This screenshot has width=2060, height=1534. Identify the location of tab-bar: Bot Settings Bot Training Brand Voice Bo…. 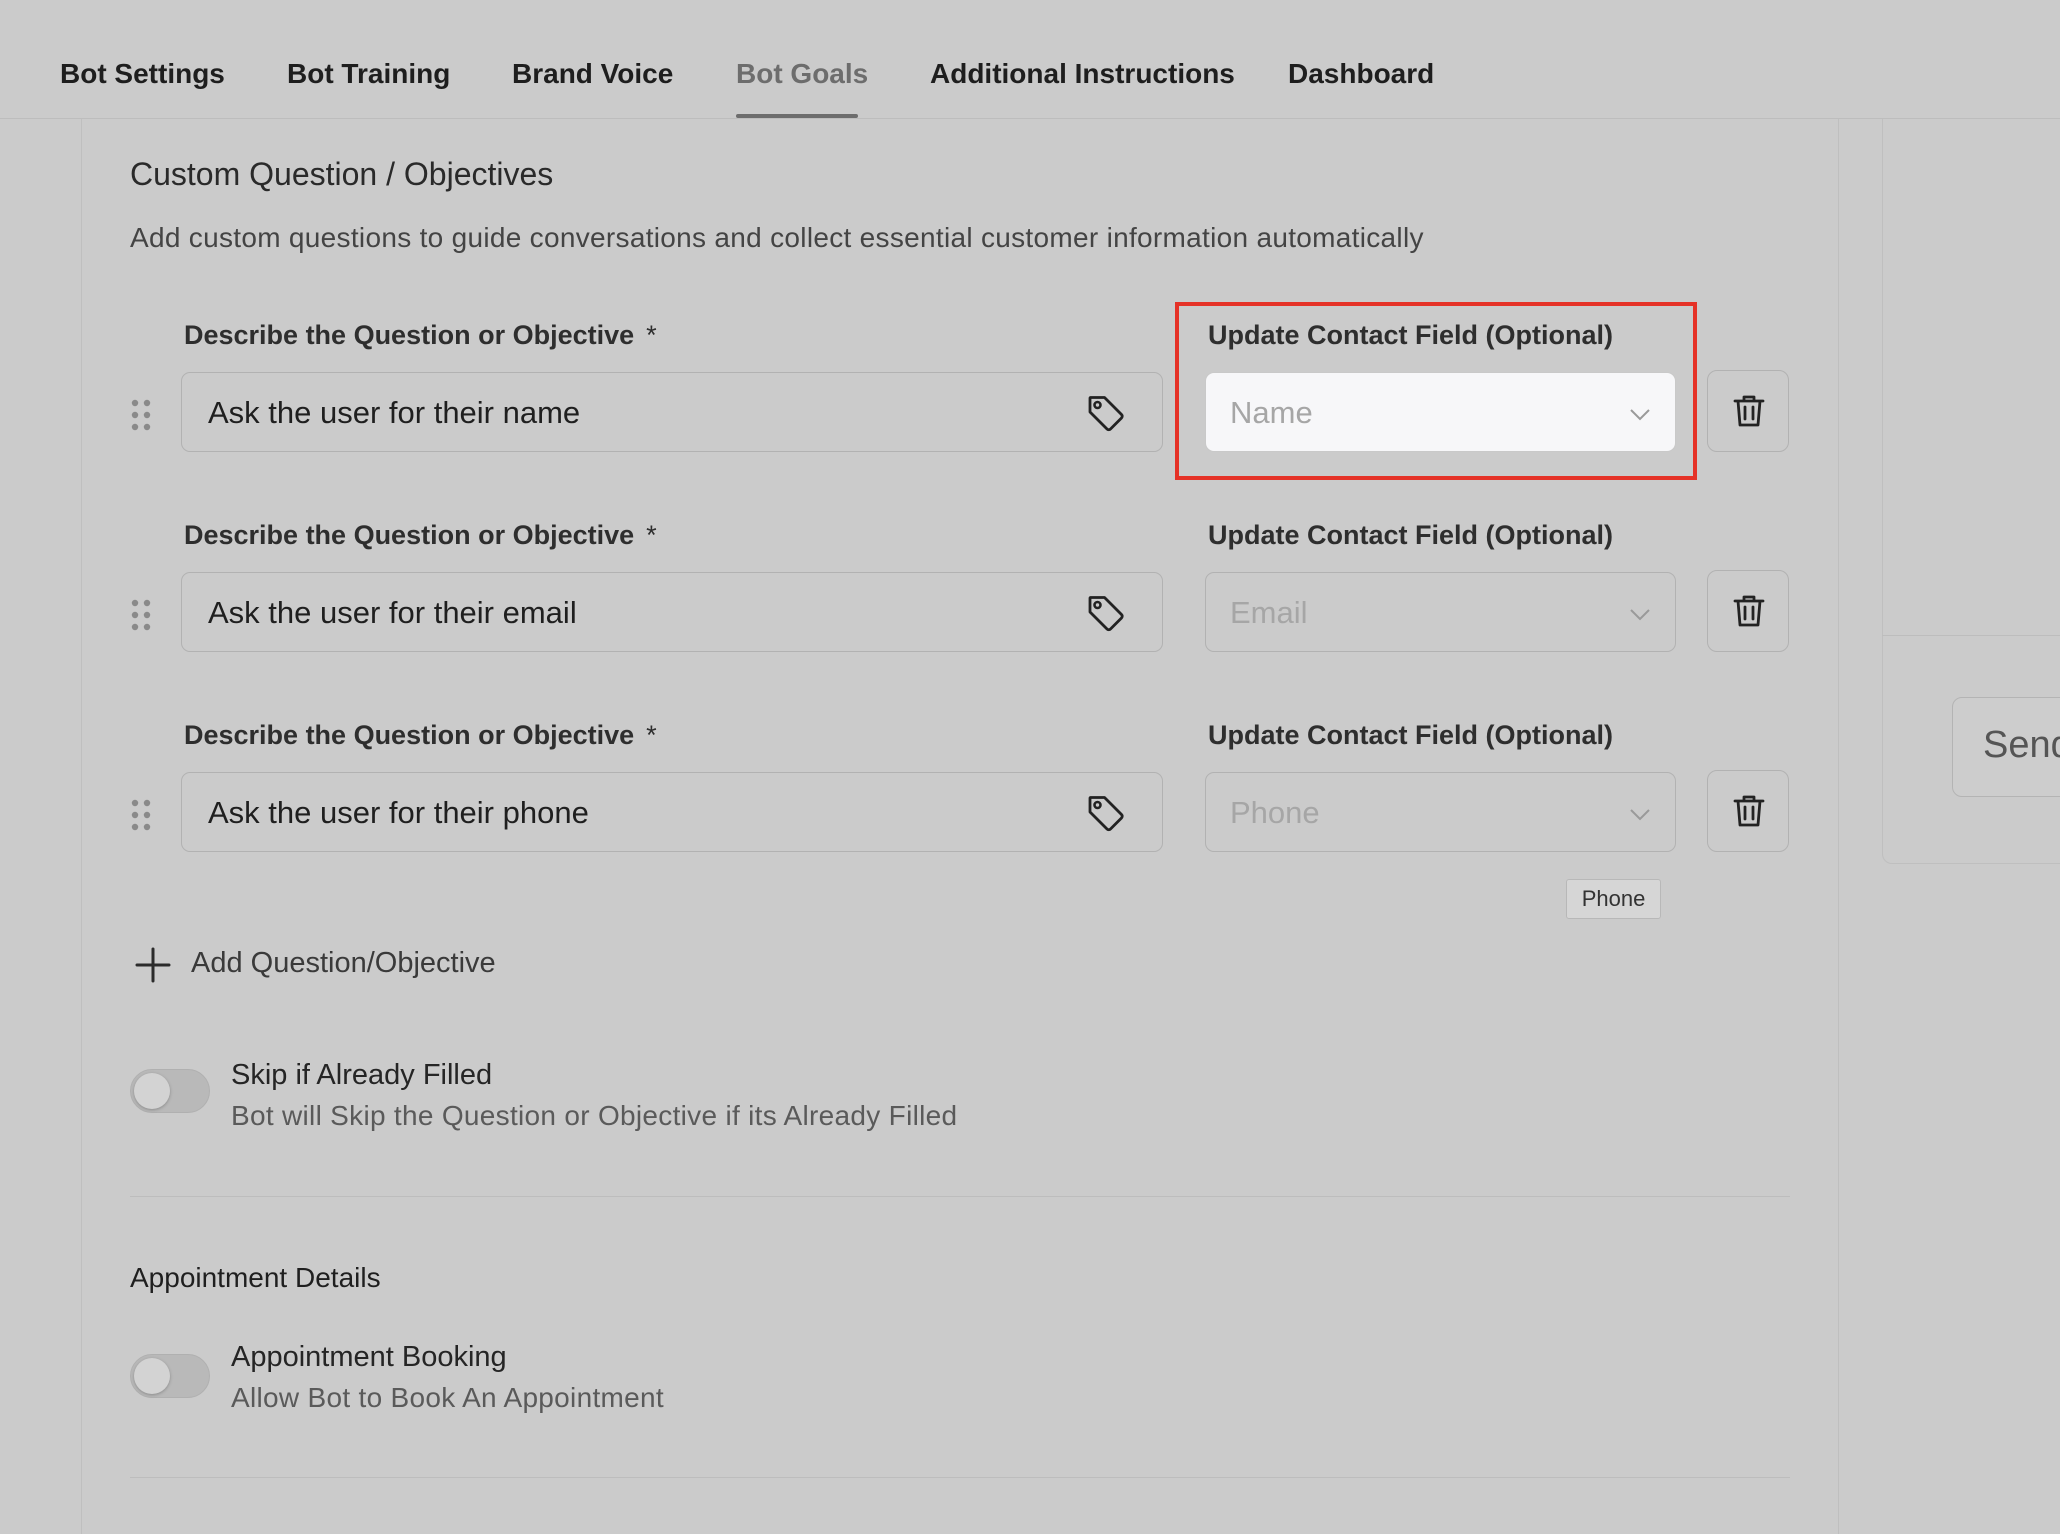
(1030, 59).